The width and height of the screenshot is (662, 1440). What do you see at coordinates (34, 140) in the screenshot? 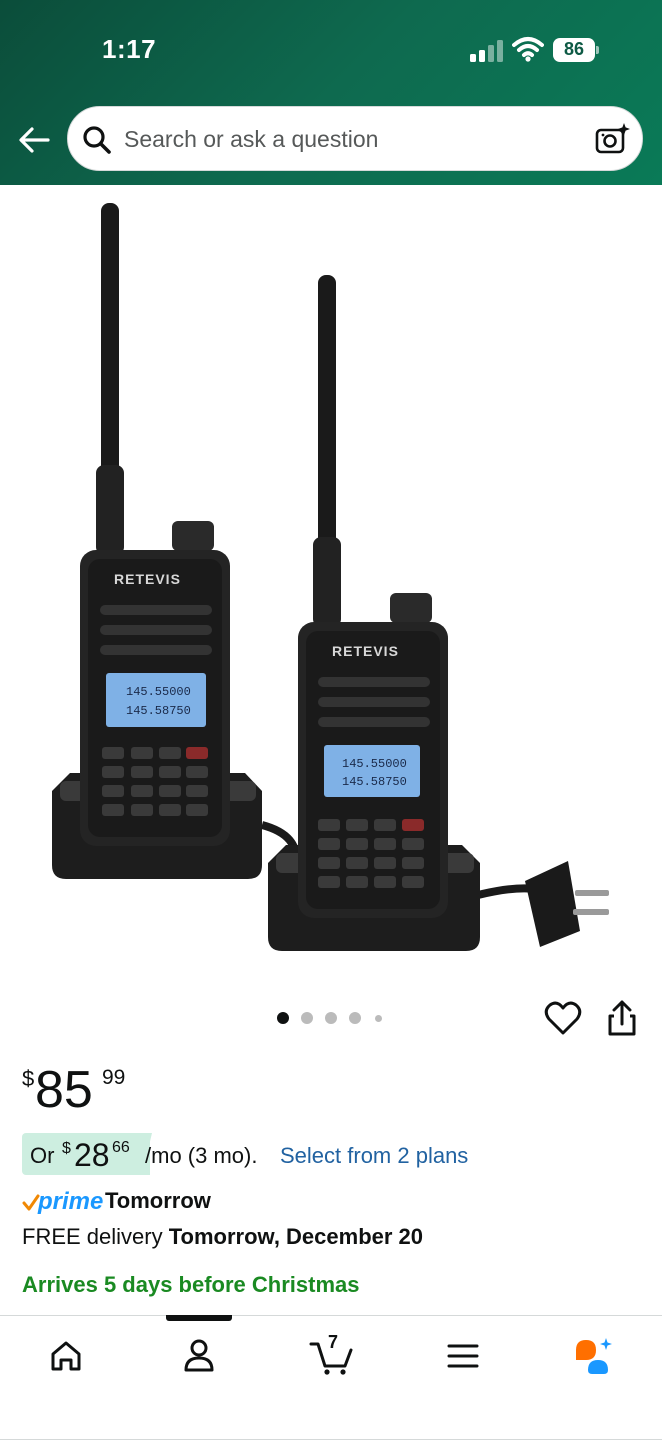
I see `back-arrow-icon` at bounding box center [34, 140].